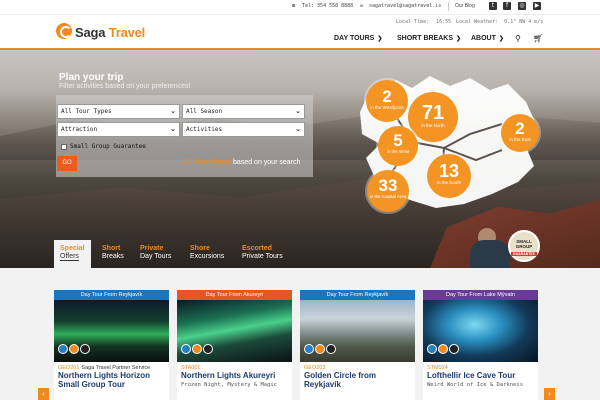 This screenshot has width=600, height=400. Describe the element at coordinates (229, 384) in the screenshot. I see `tour-subtitle: Frozen Night, Mystery & Magic` at that location.